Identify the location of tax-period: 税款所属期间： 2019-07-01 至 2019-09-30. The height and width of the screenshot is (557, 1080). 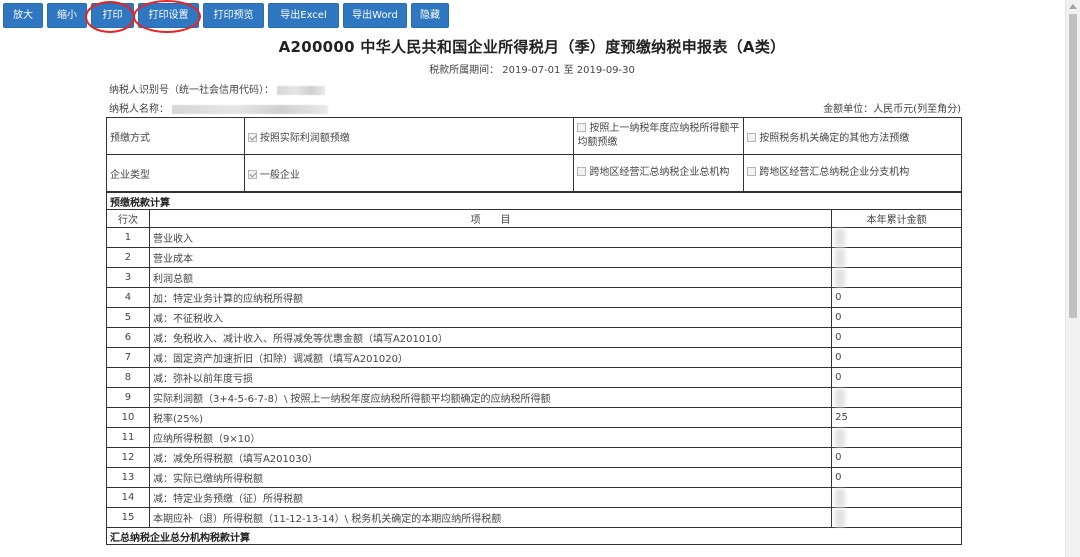
(532, 70).